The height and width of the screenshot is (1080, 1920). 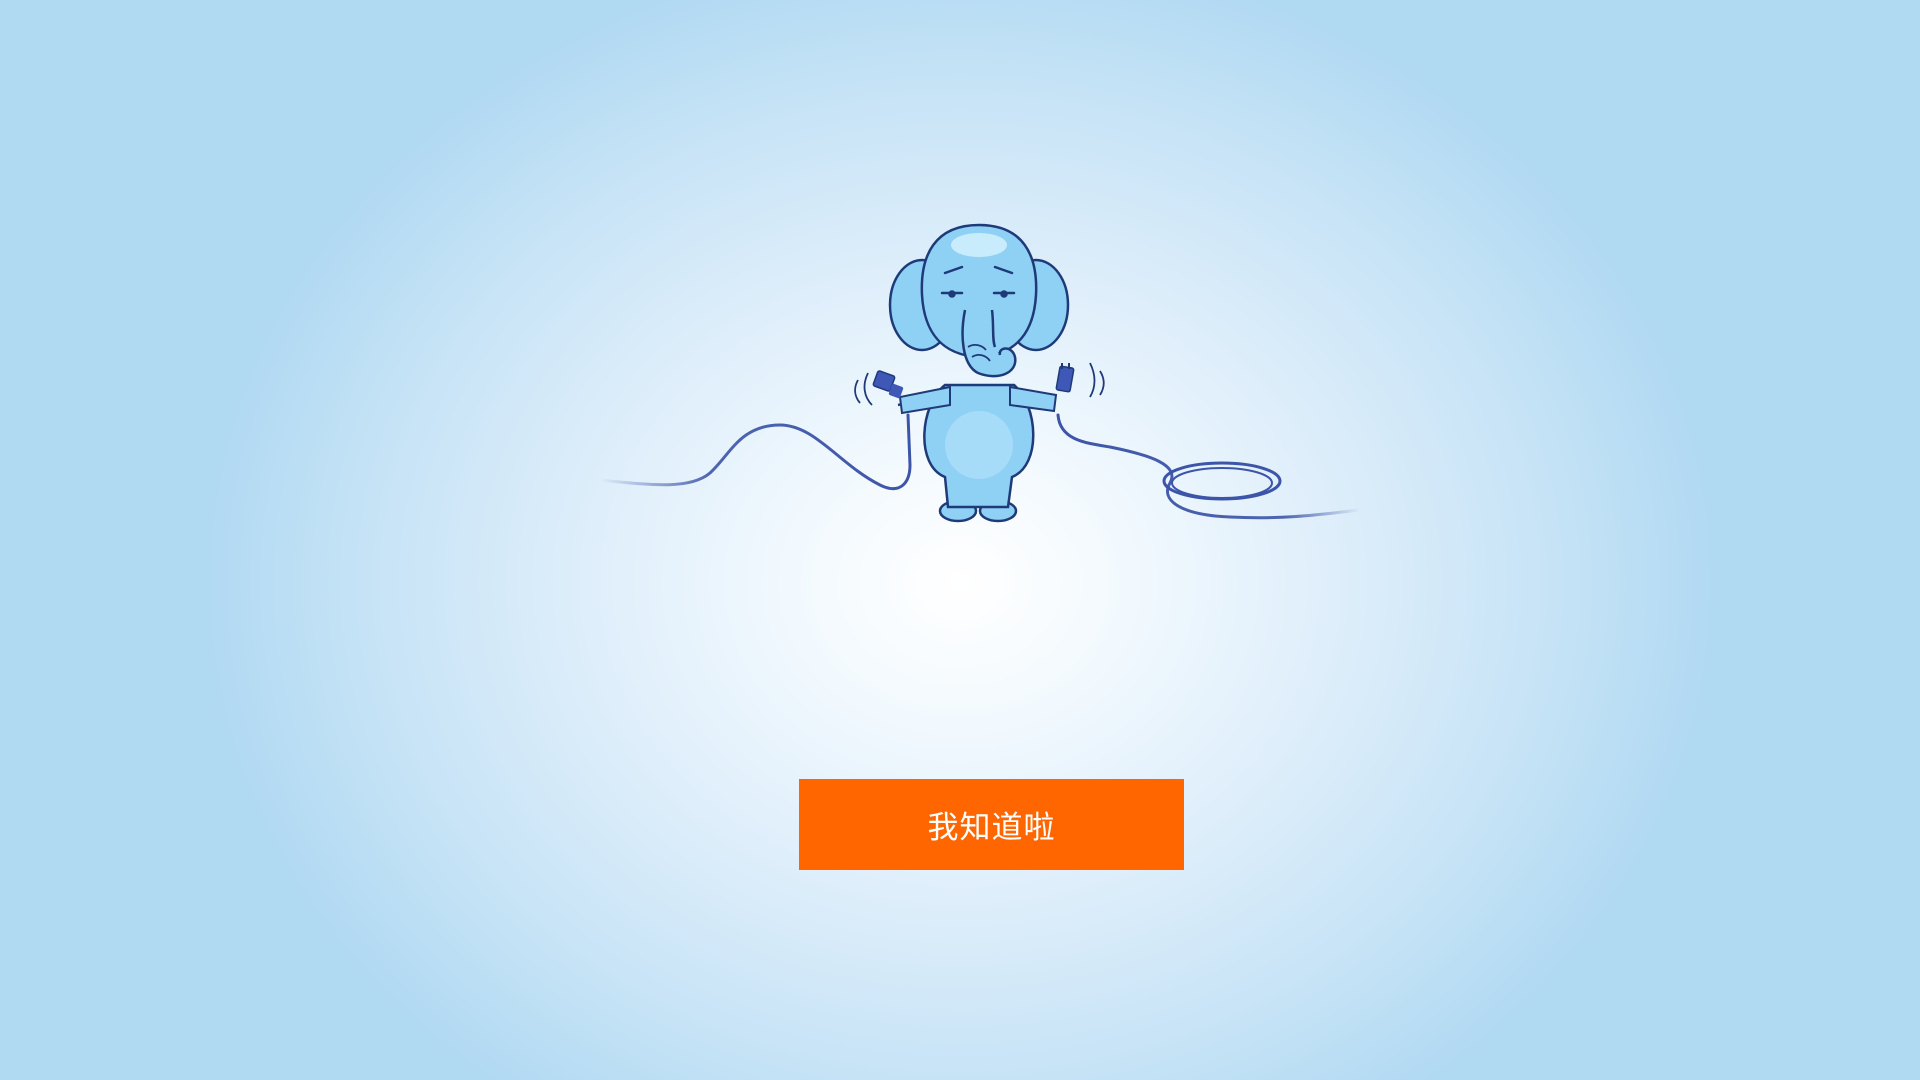 I want to click on elephant-illustration-svg, so click(x=980, y=373).